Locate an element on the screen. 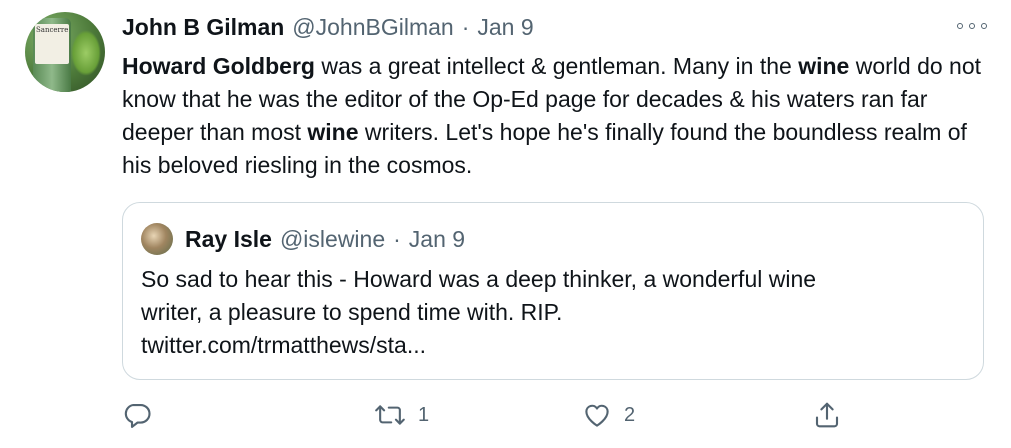 Image resolution: width=1011 pixels, height=448 pixels. author-avatar: Sancerre is located at coordinates (65, 52).